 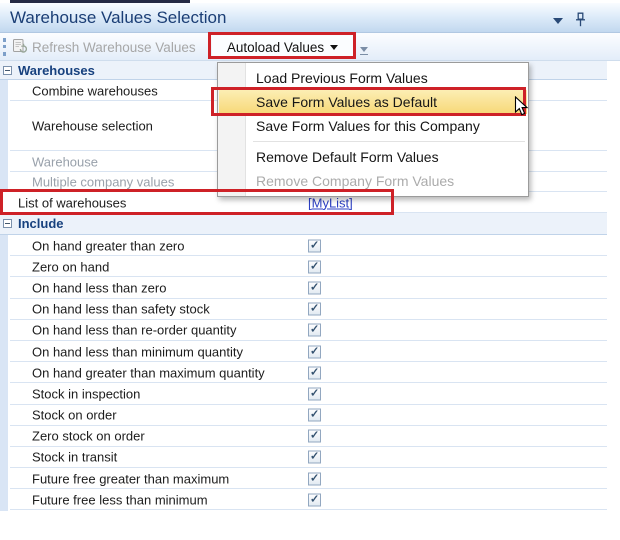 I want to click on row-label: Zero stock on order, so click(x=88, y=436).